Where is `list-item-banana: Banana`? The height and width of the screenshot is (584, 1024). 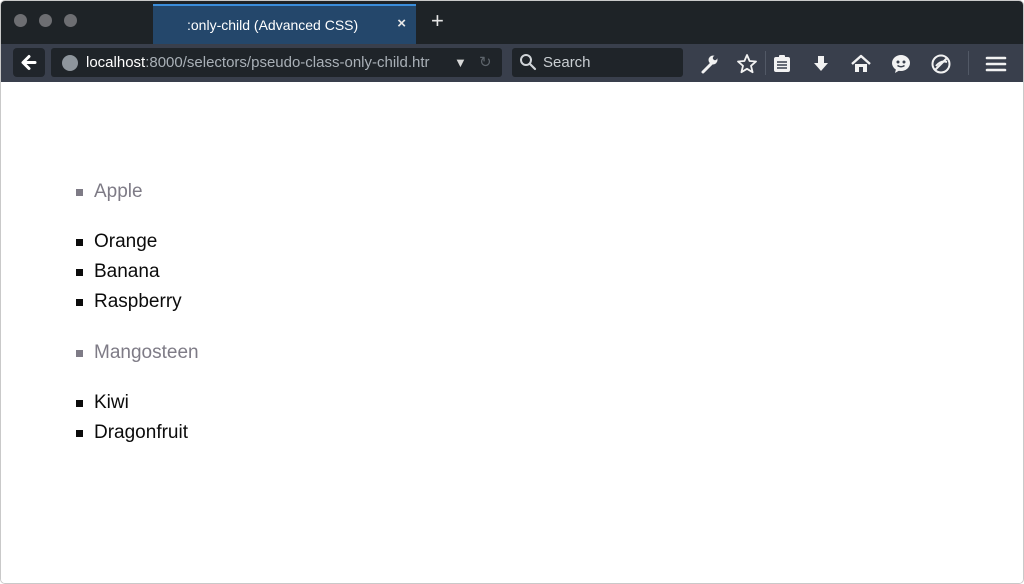
list-item-banana: Banana is located at coordinates (127, 271).